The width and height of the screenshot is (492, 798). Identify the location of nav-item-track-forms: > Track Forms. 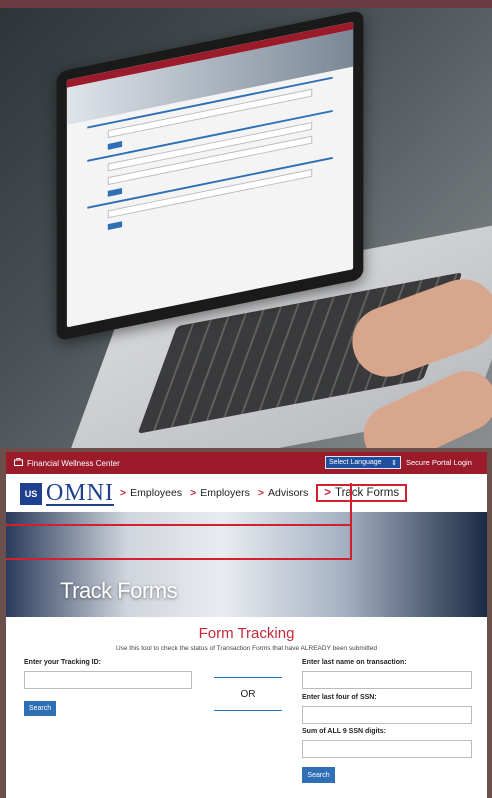
(362, 493).